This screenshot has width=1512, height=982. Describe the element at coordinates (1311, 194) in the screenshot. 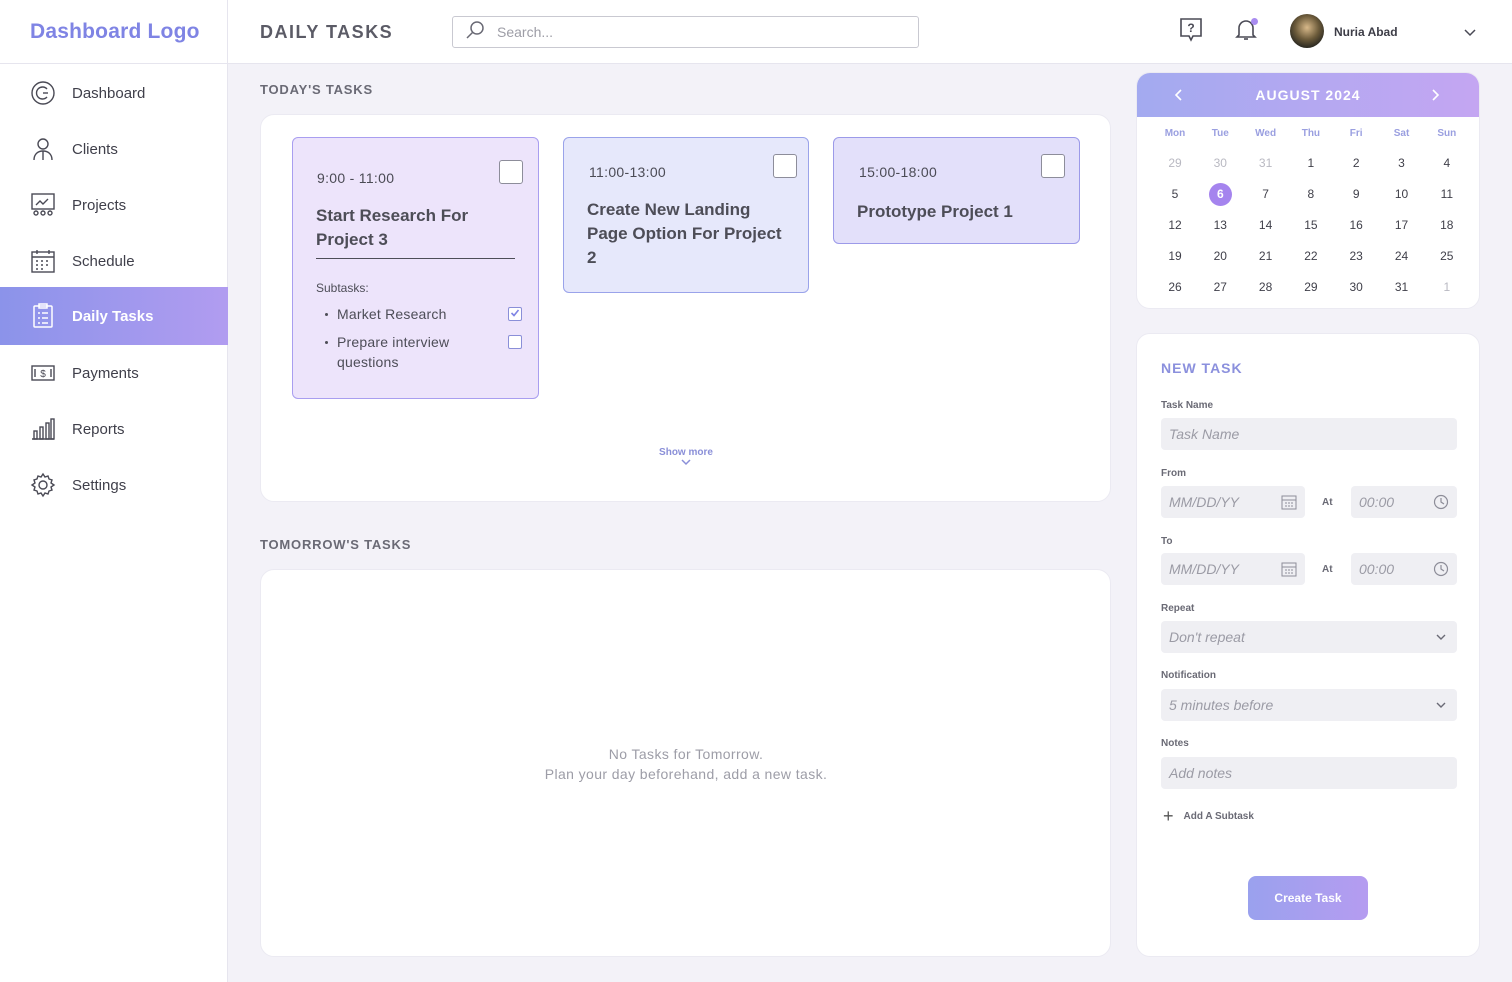

I see `calendar-day: 8` at that location.